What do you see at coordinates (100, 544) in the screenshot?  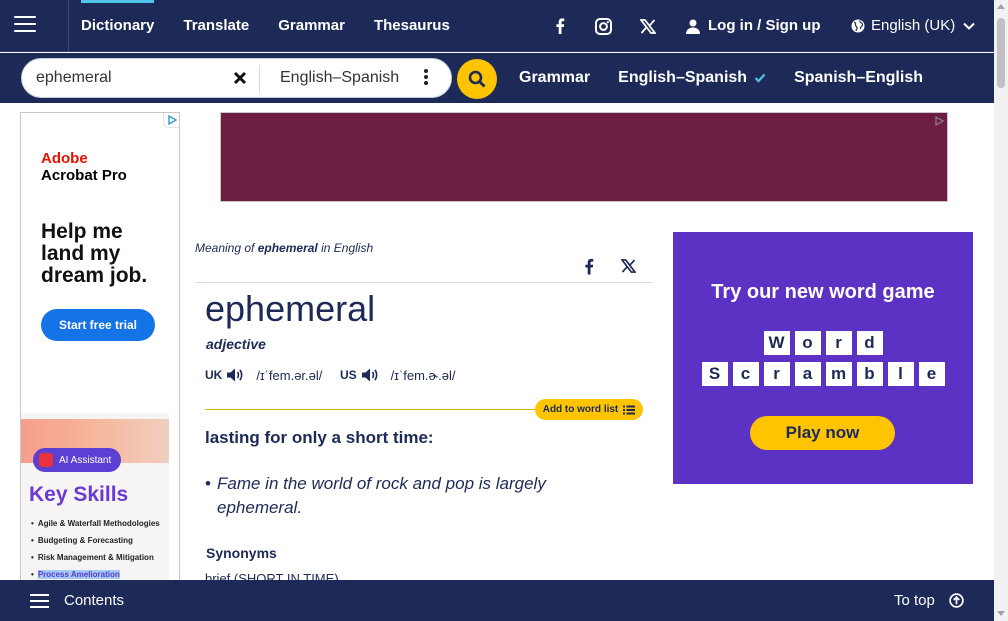 I see `skill-item: Budgeting & Forecasting` at bounding box center [100, 544].